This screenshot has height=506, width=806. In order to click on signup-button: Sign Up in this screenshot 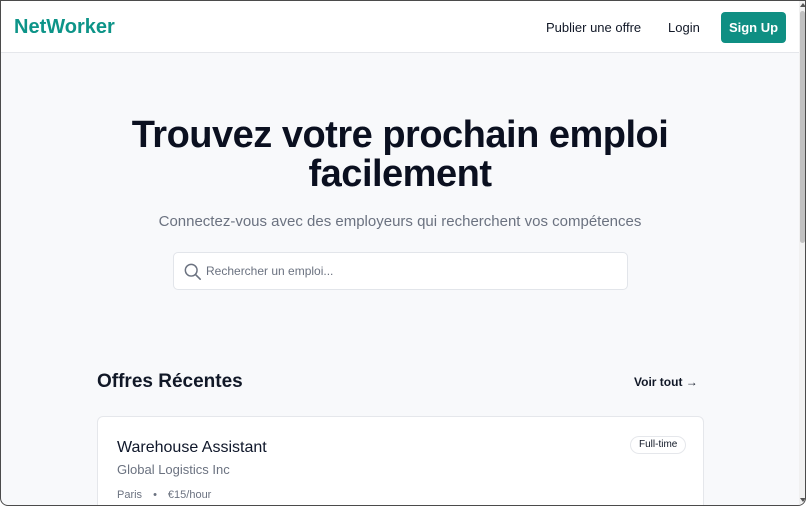, I will do `click(753, 27)`.